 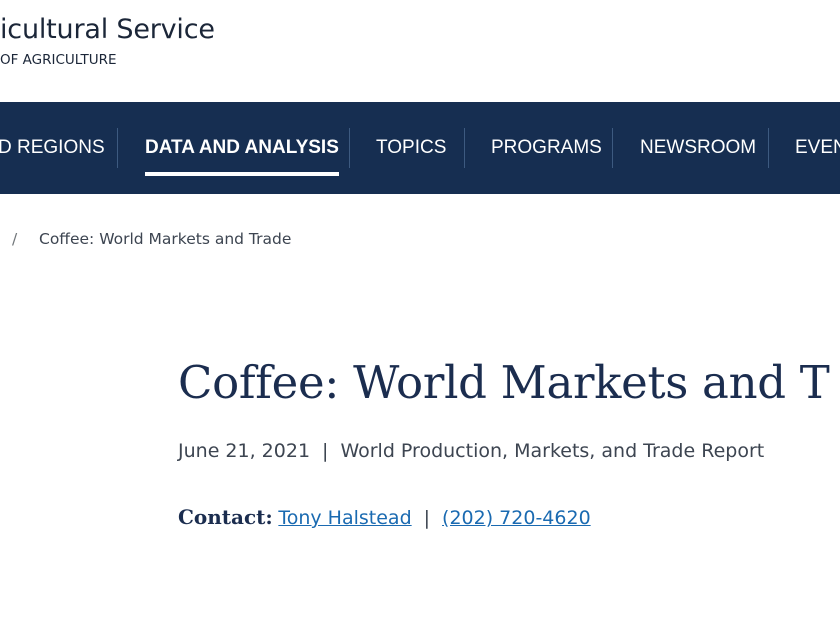 I want to click on contact-phone-link: (202) 720-4620, so click(x=516, y=518).